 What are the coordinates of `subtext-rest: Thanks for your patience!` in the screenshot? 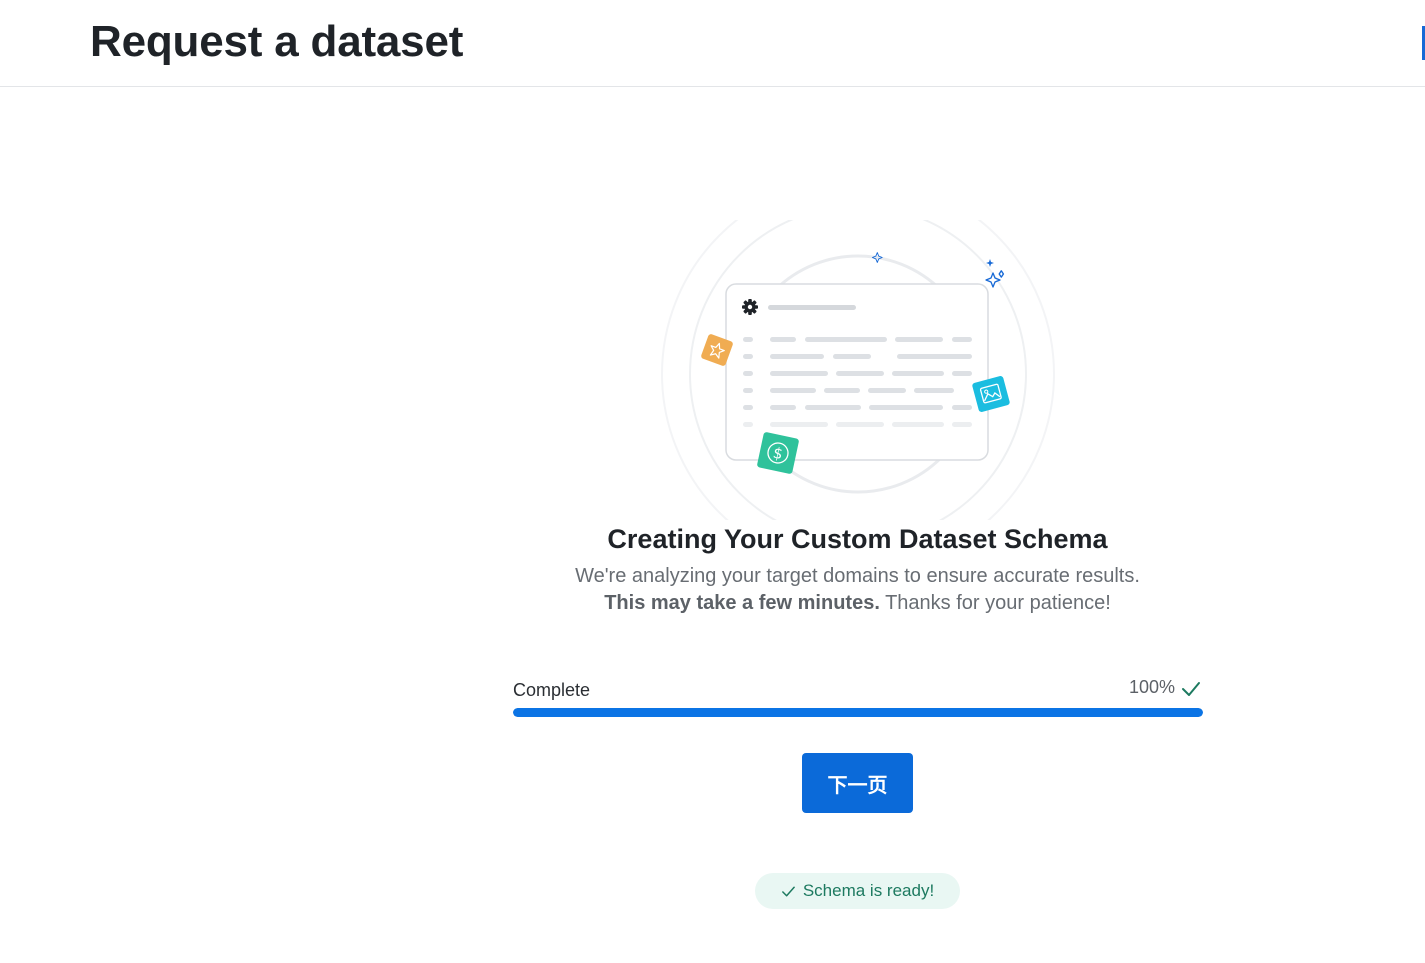 It's located at (998, 603).